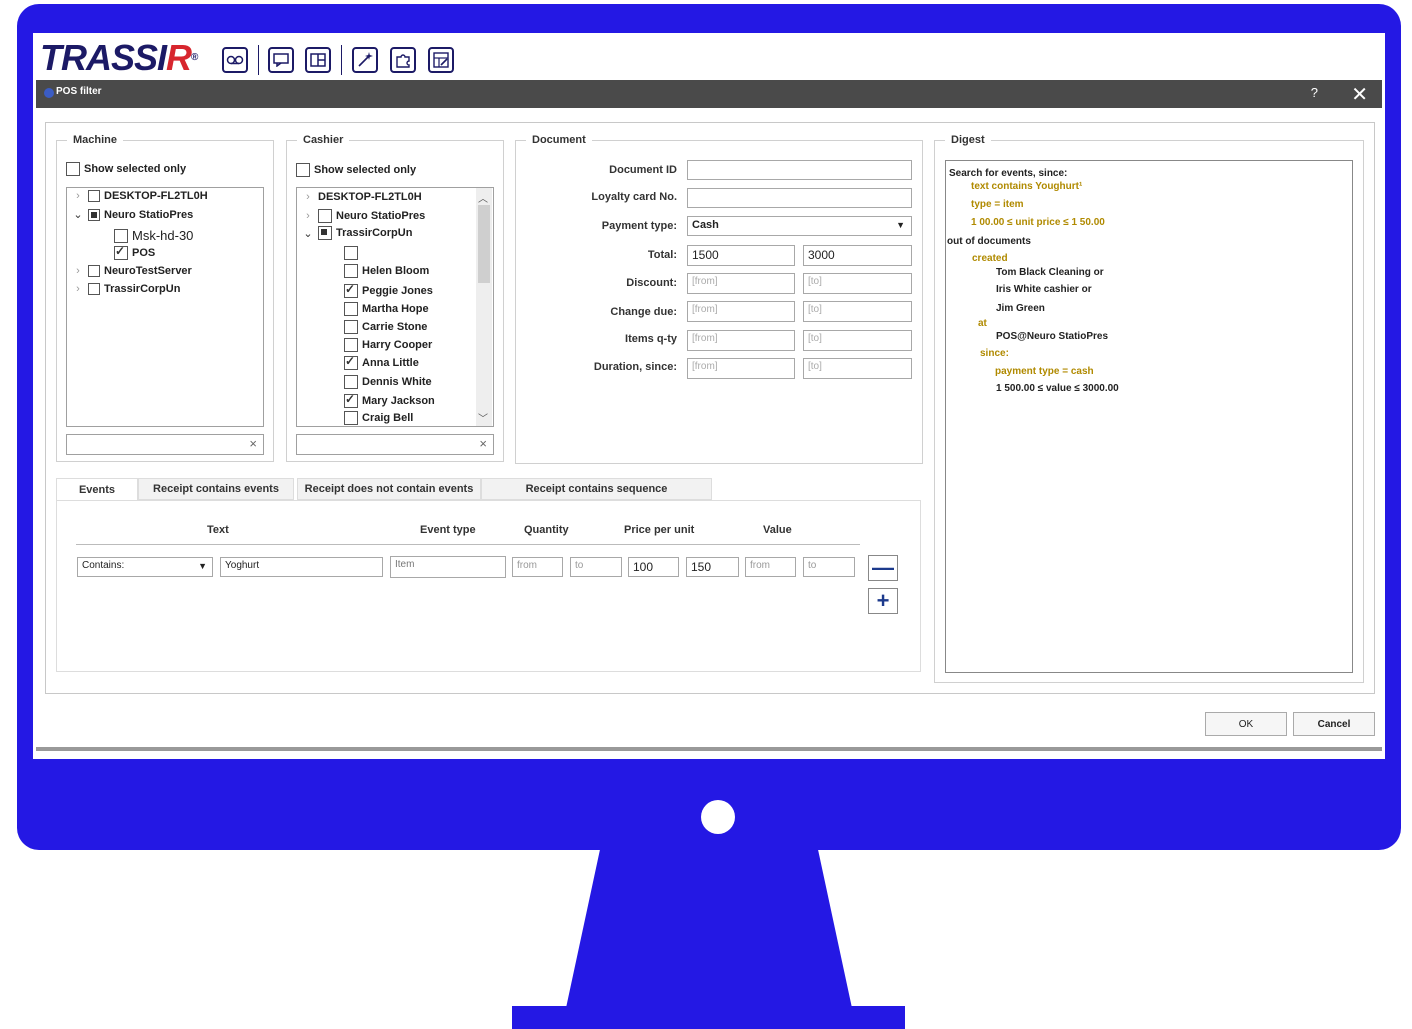 The image size is (1412, 1029). What do you see at coordinates (381, 362) in the screenshot?
I see `cashier-item: Anna Little` at bounding box center [381, 362].